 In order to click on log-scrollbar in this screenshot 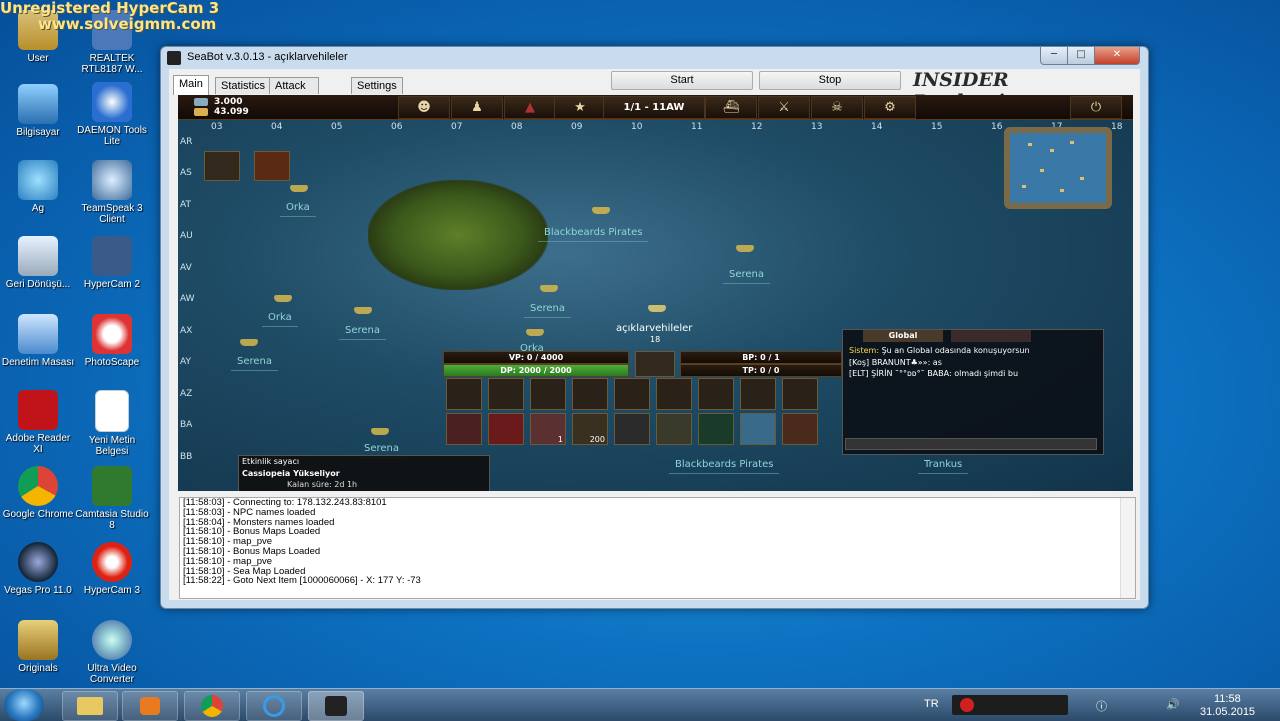, I will do `click(1127, 548)`.